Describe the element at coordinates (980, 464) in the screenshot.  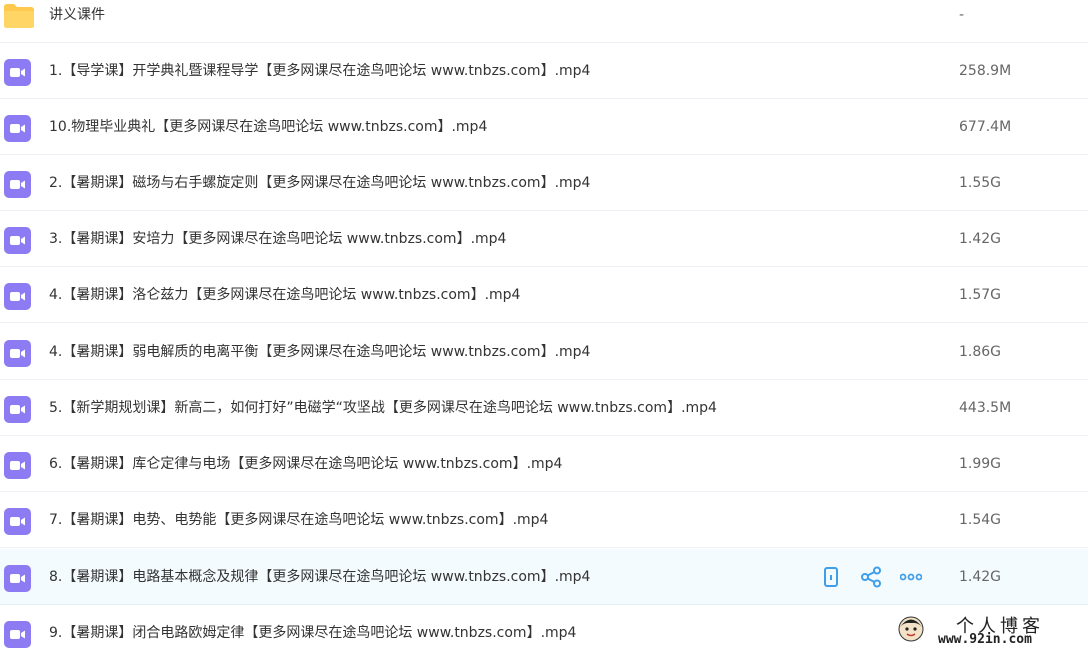
I see `file-size: 1.99G` at that location.